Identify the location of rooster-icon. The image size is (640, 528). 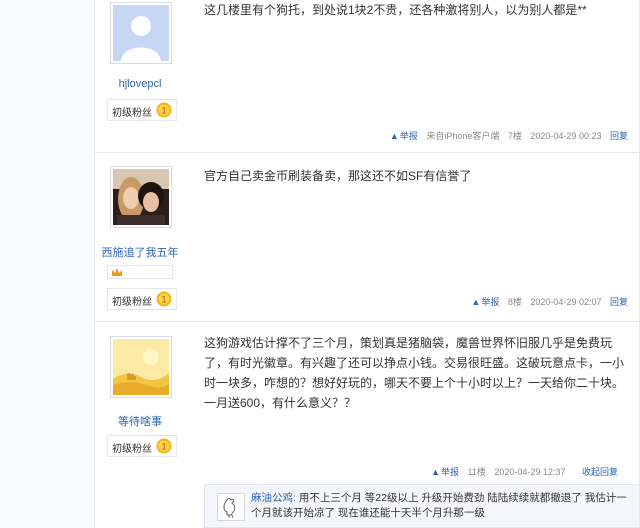
(231, 507).